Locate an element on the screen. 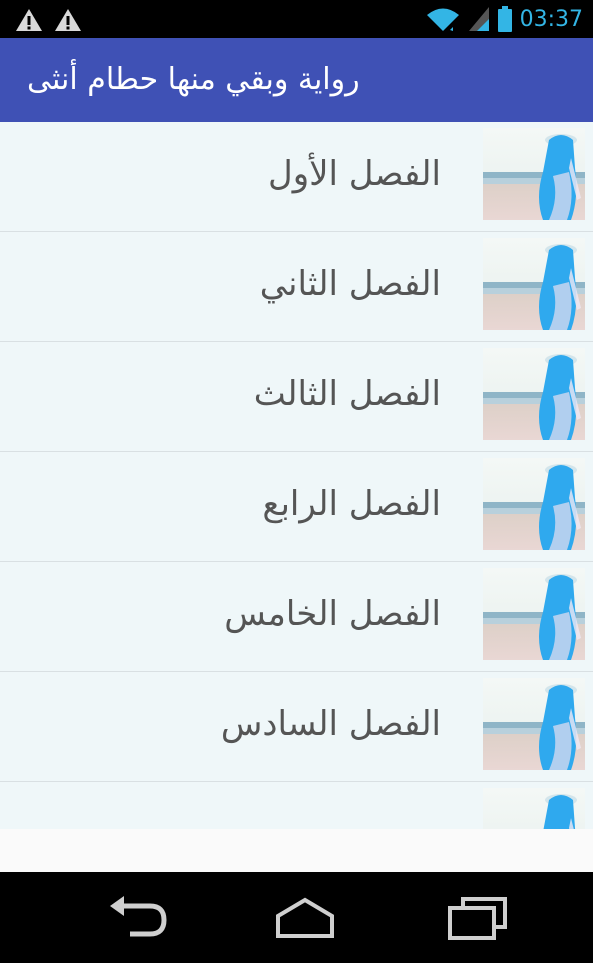 The width and height of the screenshot is (593, 963). navigation-bar is located at coordinates (296, 917).